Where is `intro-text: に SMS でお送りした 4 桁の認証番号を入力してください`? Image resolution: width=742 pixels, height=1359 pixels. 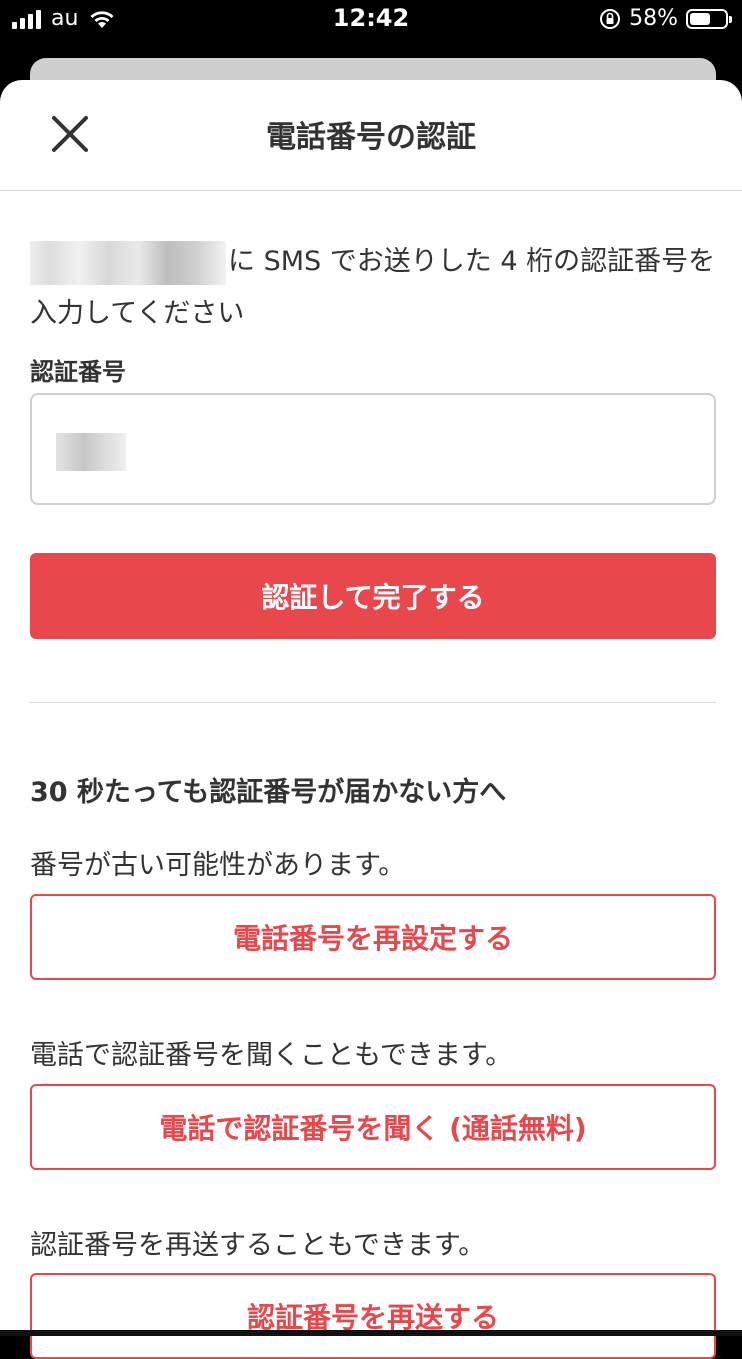 intro-text: に SMS でお送りした 4 桁の認証番号を入力してください is located at coordinates (375, 288).